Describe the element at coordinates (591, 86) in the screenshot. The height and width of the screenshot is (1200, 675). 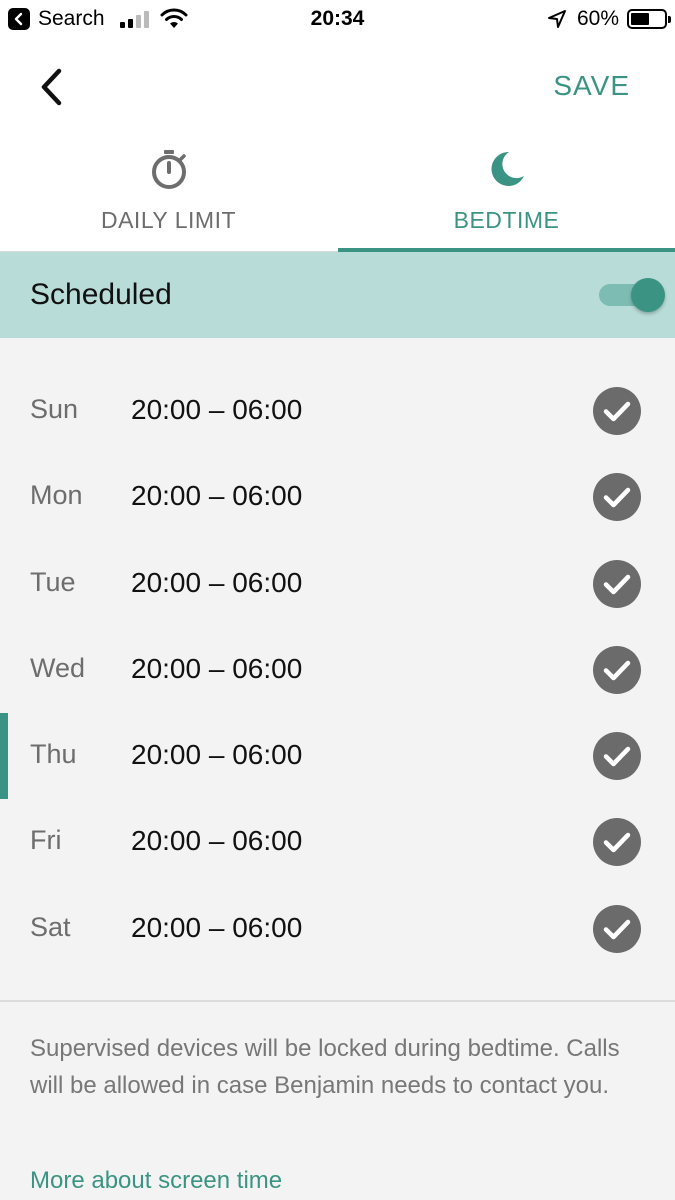
I see `save-button: SAVE` at that location.